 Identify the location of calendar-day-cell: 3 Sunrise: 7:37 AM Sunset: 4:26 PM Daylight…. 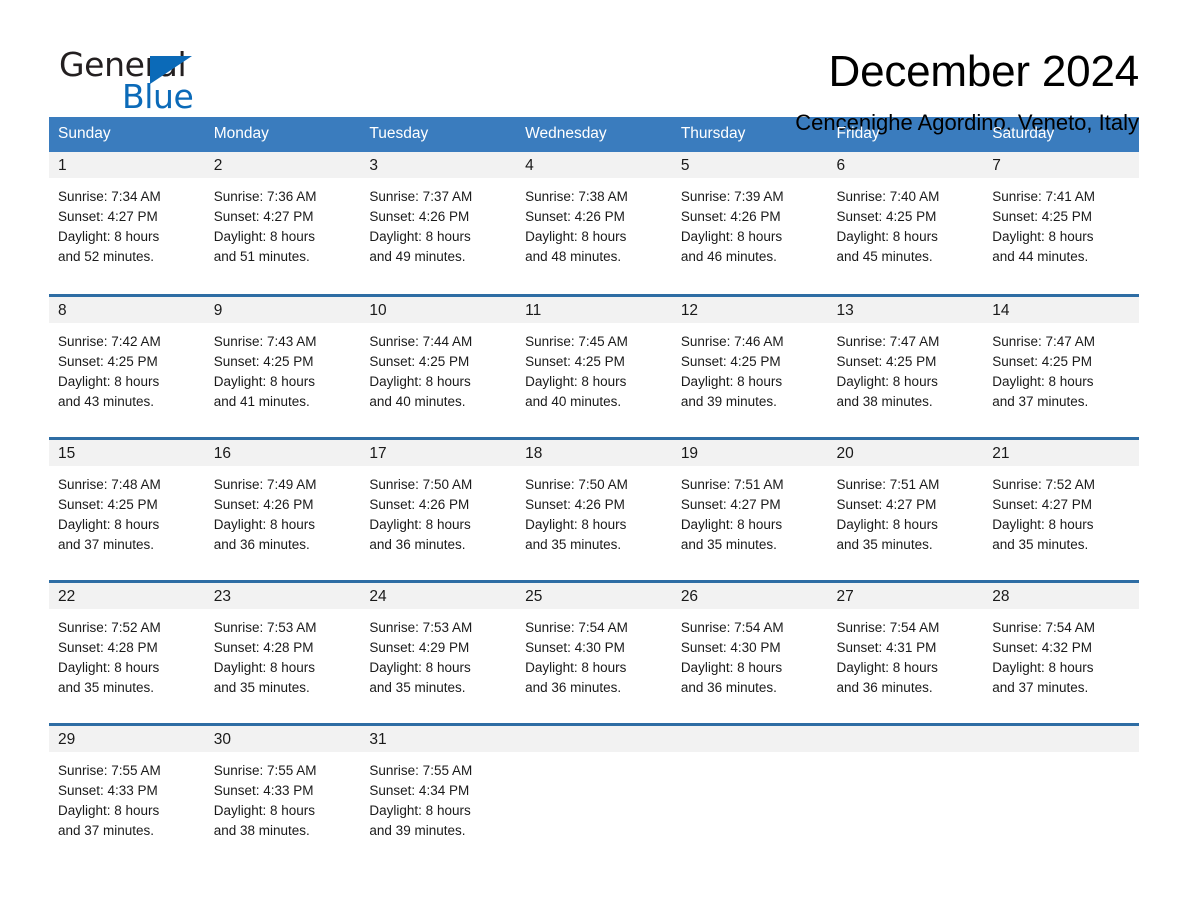
(438, 219).